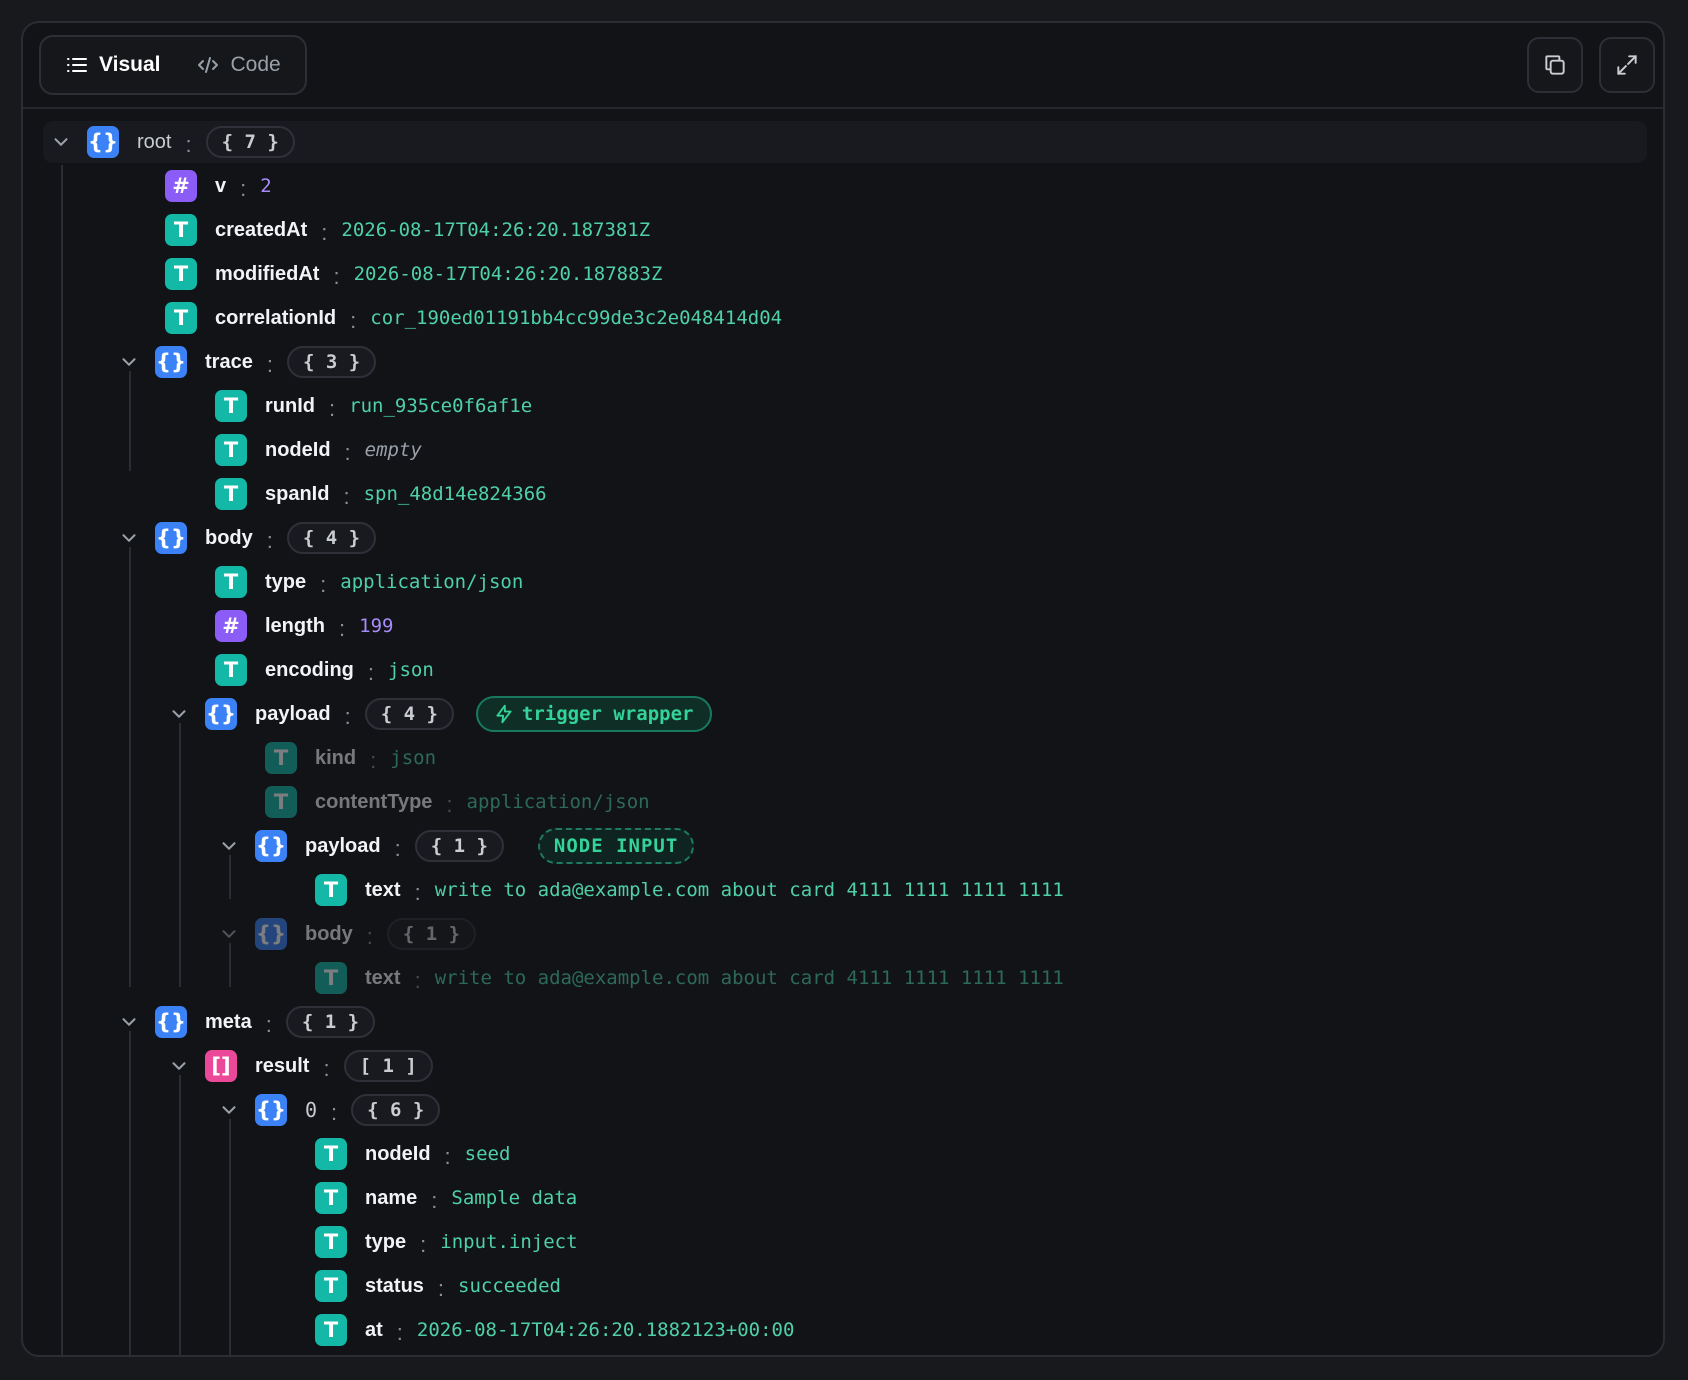 Image resolution: width=1688 pixels, height=1380 pixels. I want to click on array-type-icon: [], so click(221, 1066).